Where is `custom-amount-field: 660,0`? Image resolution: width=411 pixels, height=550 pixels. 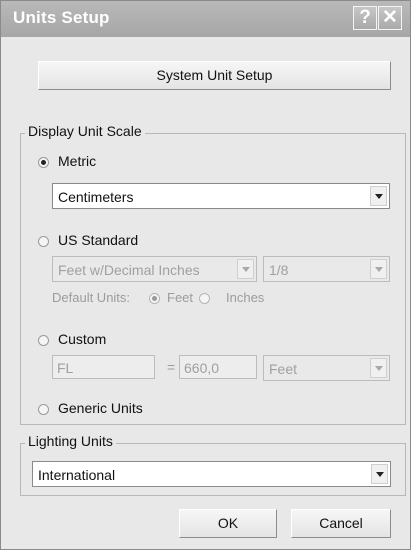 custom-amount-field: 660,0 is located at coordinates (218, 367).